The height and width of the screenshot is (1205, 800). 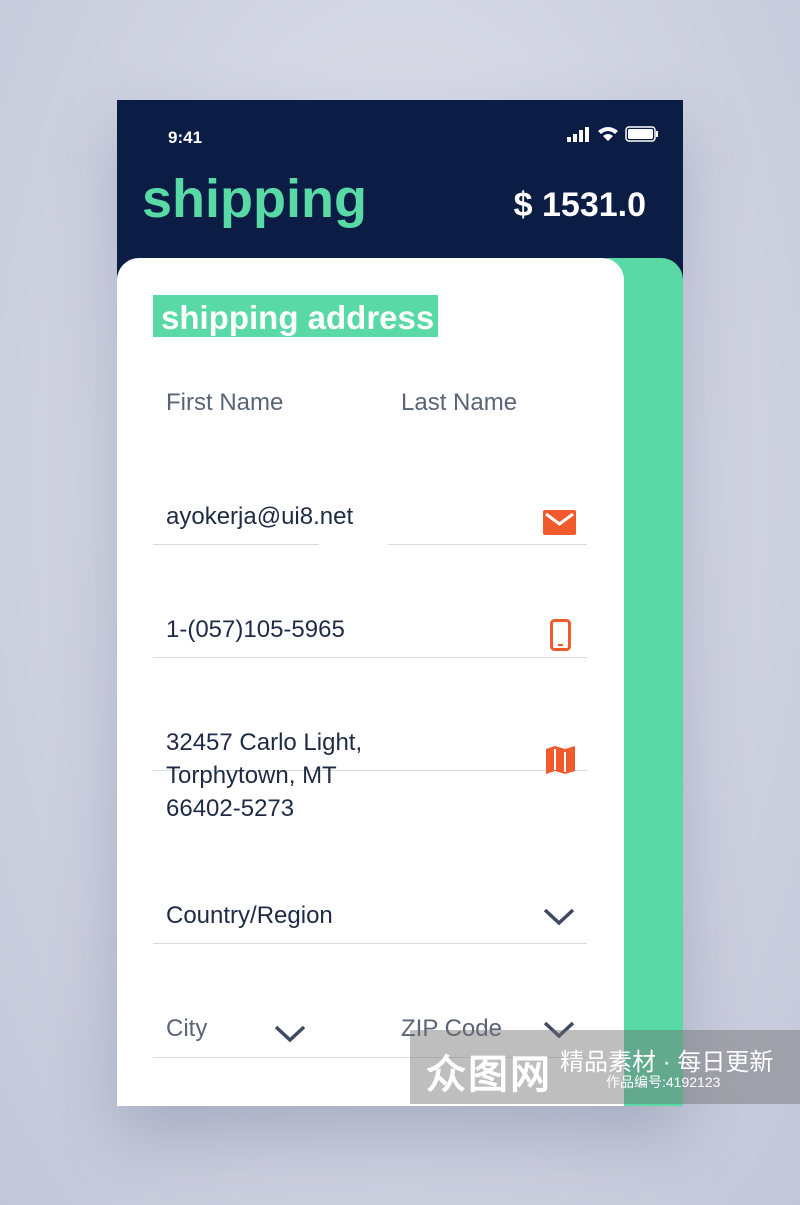 I want to click on address-line: 32457 Carlo Light,, so click(x=264, y=742).